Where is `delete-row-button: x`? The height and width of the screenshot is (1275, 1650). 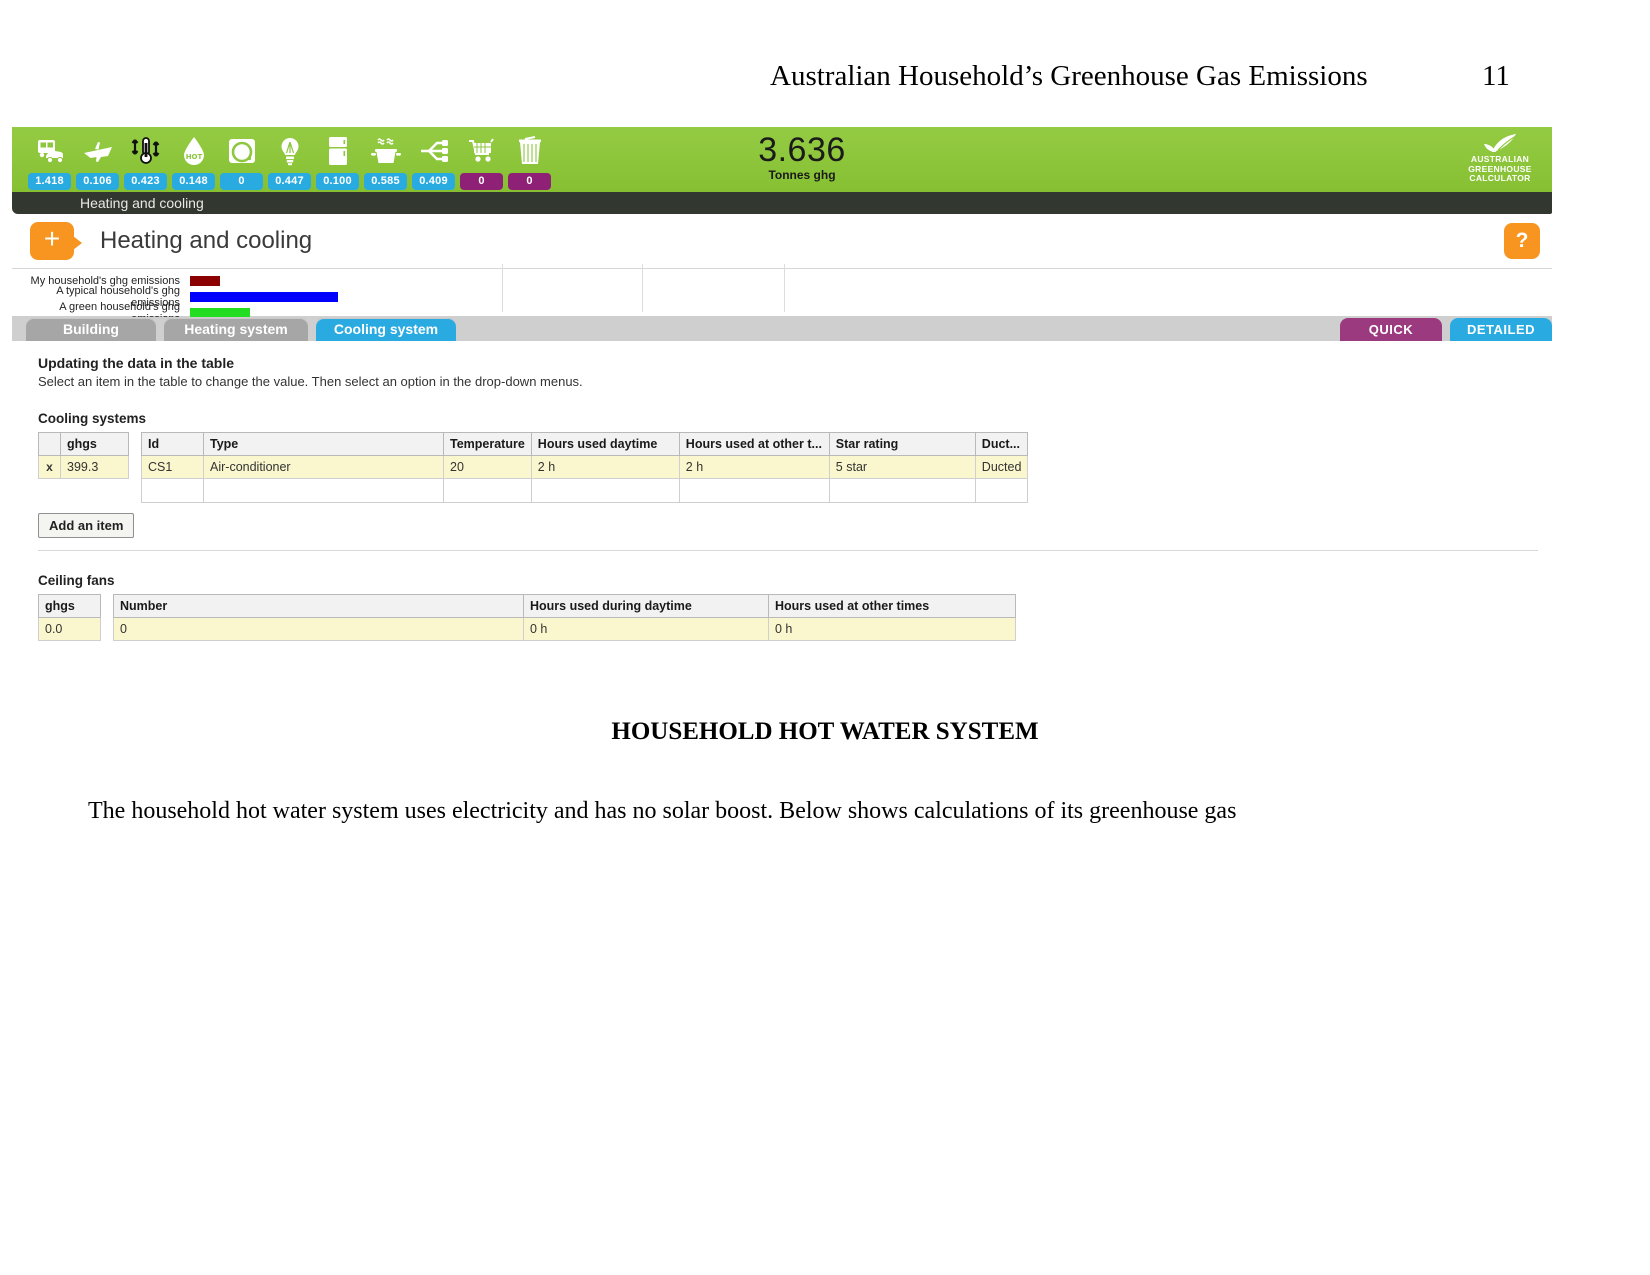 delete-row-button: x is located at coordinates (49, 467).